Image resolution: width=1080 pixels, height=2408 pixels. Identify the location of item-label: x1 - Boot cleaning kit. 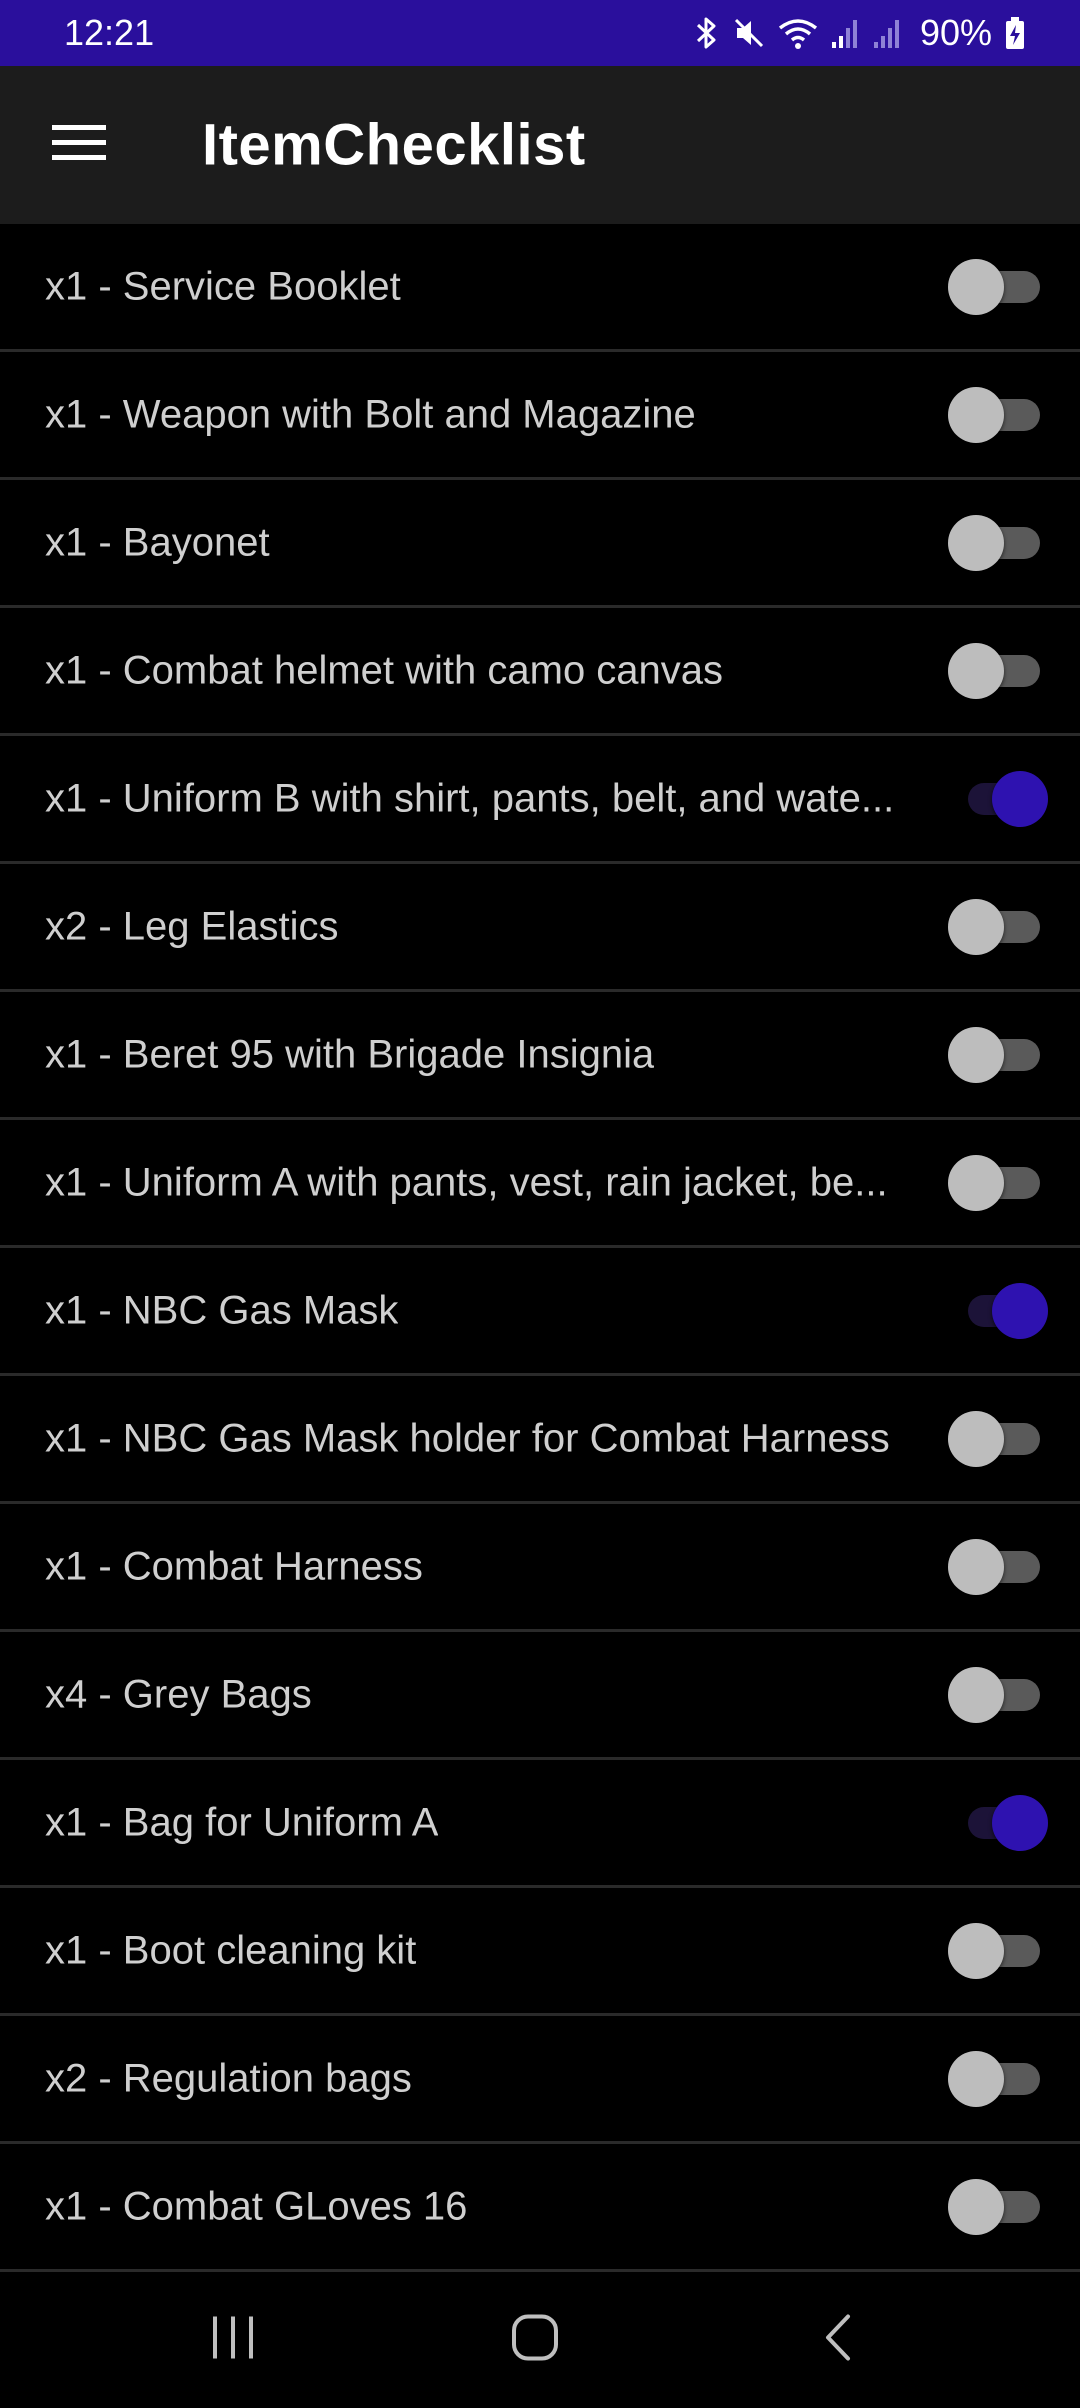
(231, 1950).